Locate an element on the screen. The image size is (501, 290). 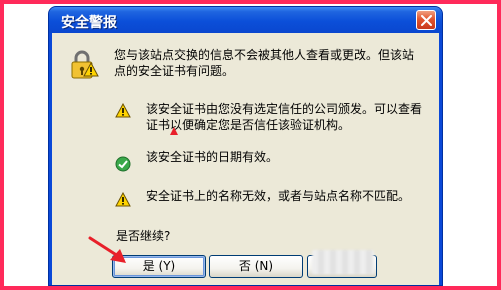
annotation-arrow-icon is located at coordinates (107, 249).